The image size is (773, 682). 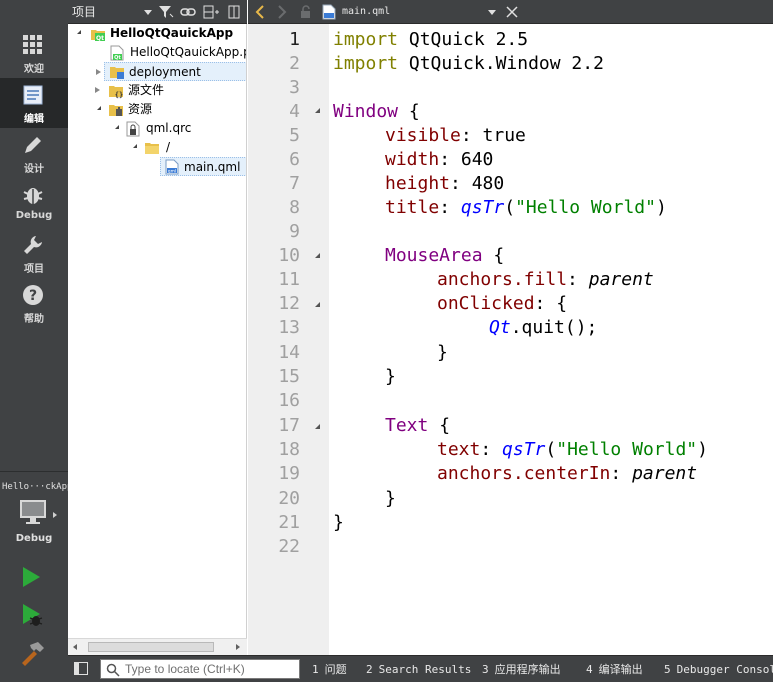 What do you see at coordinates (32, 44) in the screenshot?
I see `grid-icon` at bounding box center [32, 44].